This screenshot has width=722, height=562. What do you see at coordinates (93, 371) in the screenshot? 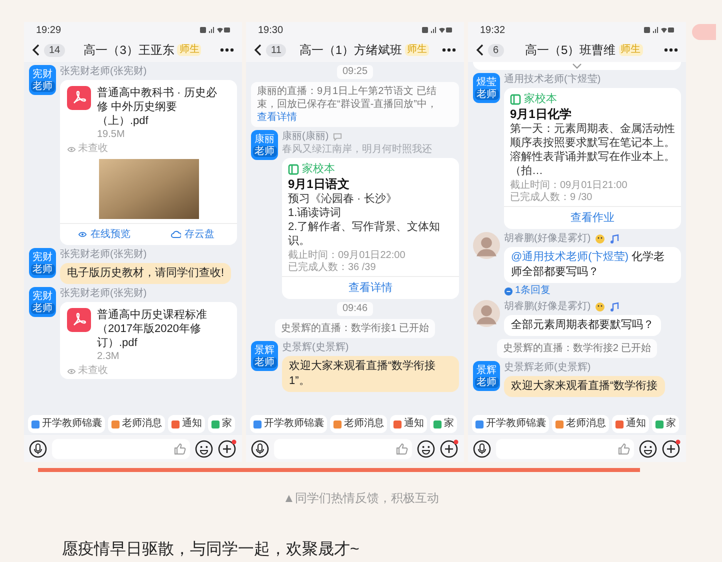
I see `read-status: 未查收` at bounding box center [93, 371].